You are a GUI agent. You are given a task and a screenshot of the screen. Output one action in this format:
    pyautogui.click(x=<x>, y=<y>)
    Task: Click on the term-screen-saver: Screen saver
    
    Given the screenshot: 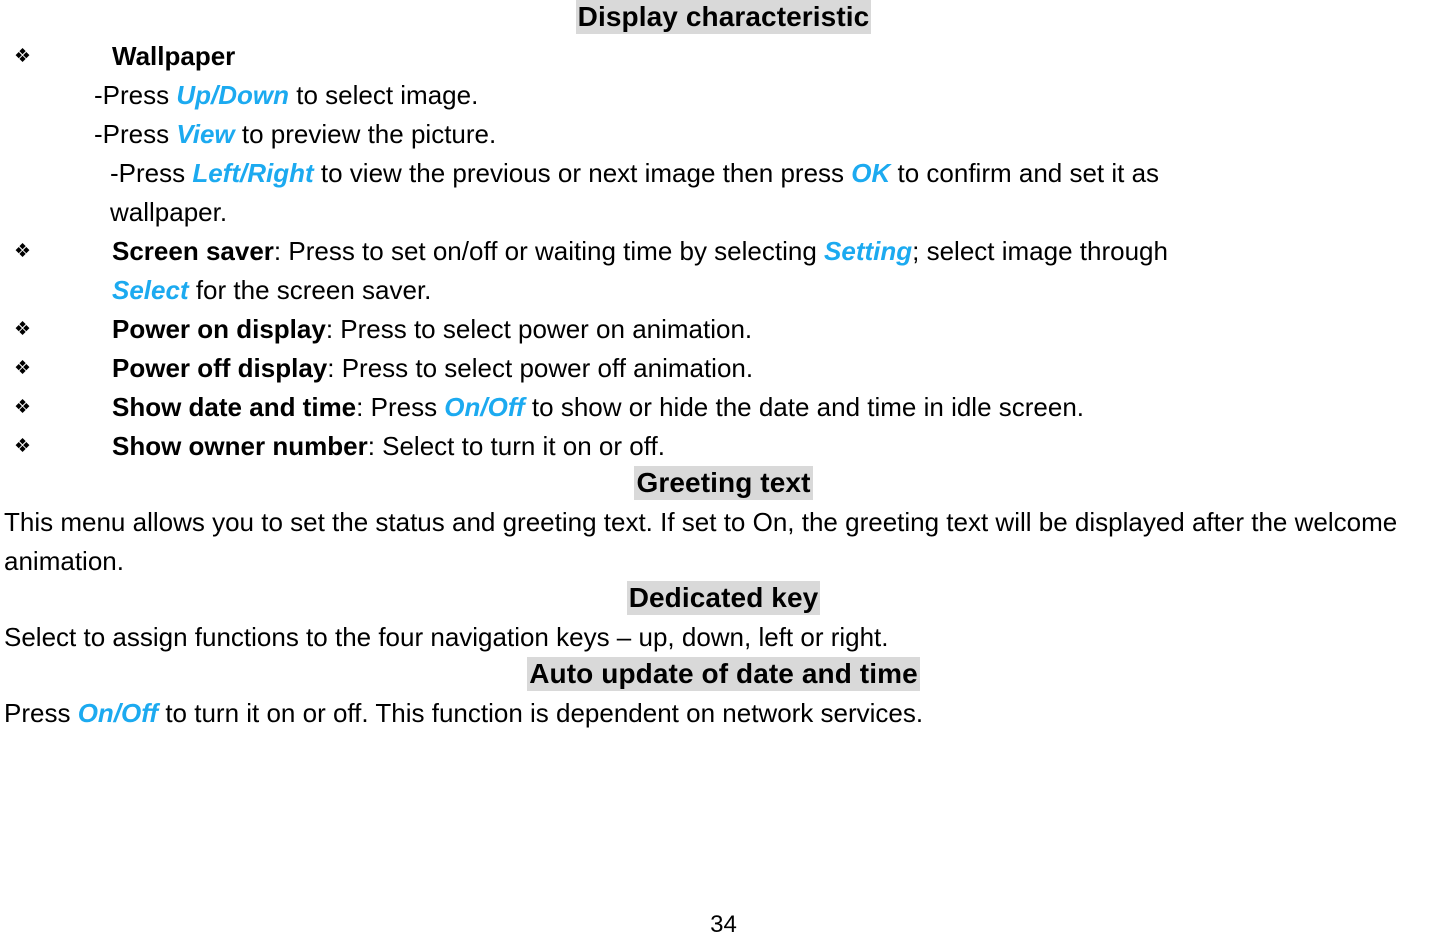 What is the action you would take?
    pyautogui.click(x=193, y=251)
    